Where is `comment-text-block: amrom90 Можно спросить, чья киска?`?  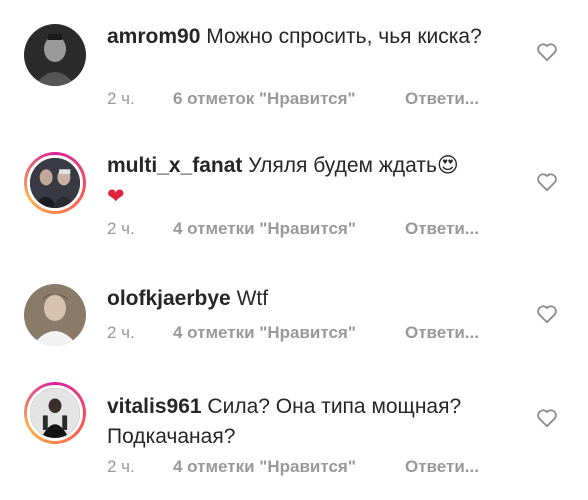
comment-text-block: amrom90 Можно спросить, чья киска? is located at coordinates (312, 37).